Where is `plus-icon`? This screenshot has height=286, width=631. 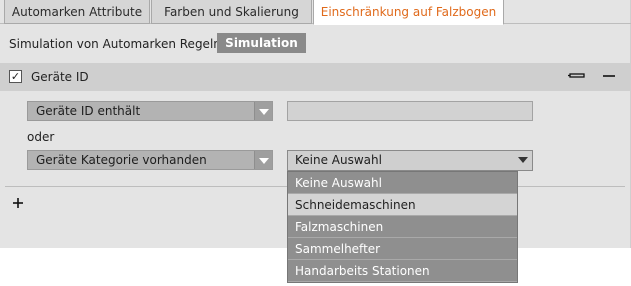
plus-icon is located at coordinates (18, 203).